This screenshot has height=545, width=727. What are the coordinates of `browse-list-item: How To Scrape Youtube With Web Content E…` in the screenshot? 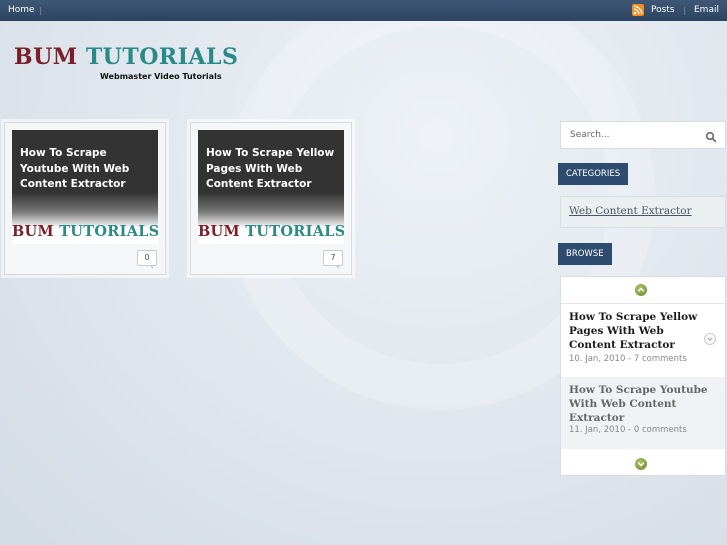 It's located at (643, 413).